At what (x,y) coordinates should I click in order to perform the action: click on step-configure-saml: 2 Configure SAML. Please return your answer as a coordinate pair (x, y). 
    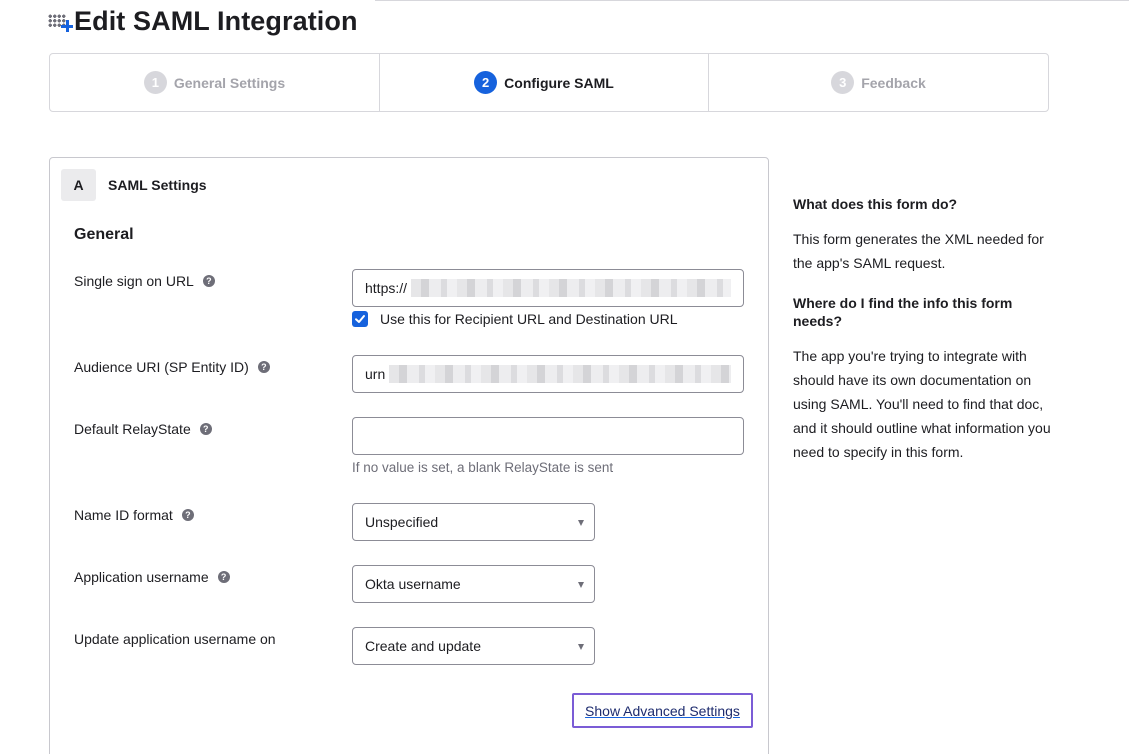
    Looking at the image, I should click on (543, 82).